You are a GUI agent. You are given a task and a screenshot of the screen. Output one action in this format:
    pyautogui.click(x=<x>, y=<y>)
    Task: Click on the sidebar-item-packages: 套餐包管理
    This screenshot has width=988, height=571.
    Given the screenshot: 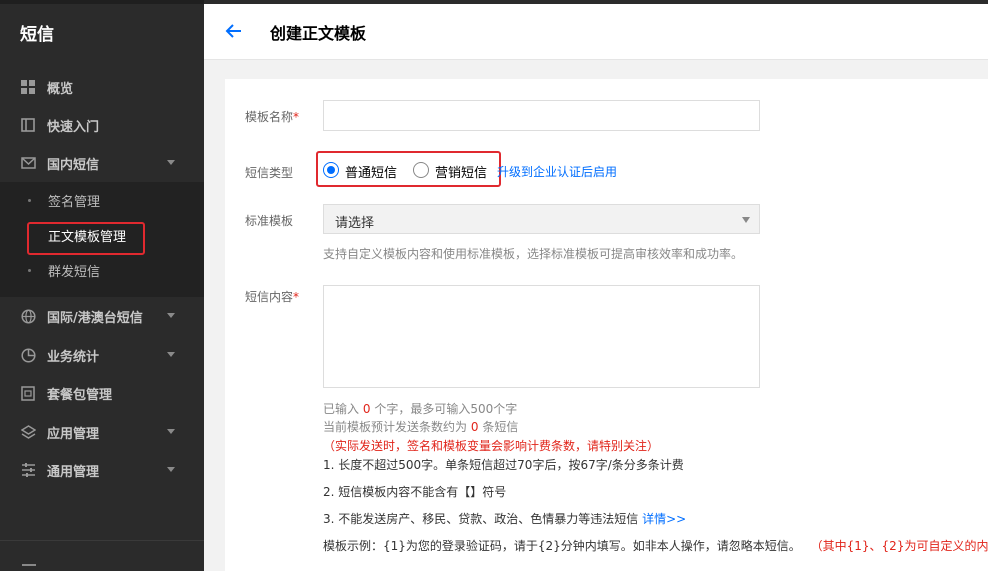 What is the action you would take?
    pyautogui.click(x=102, y=393)
    